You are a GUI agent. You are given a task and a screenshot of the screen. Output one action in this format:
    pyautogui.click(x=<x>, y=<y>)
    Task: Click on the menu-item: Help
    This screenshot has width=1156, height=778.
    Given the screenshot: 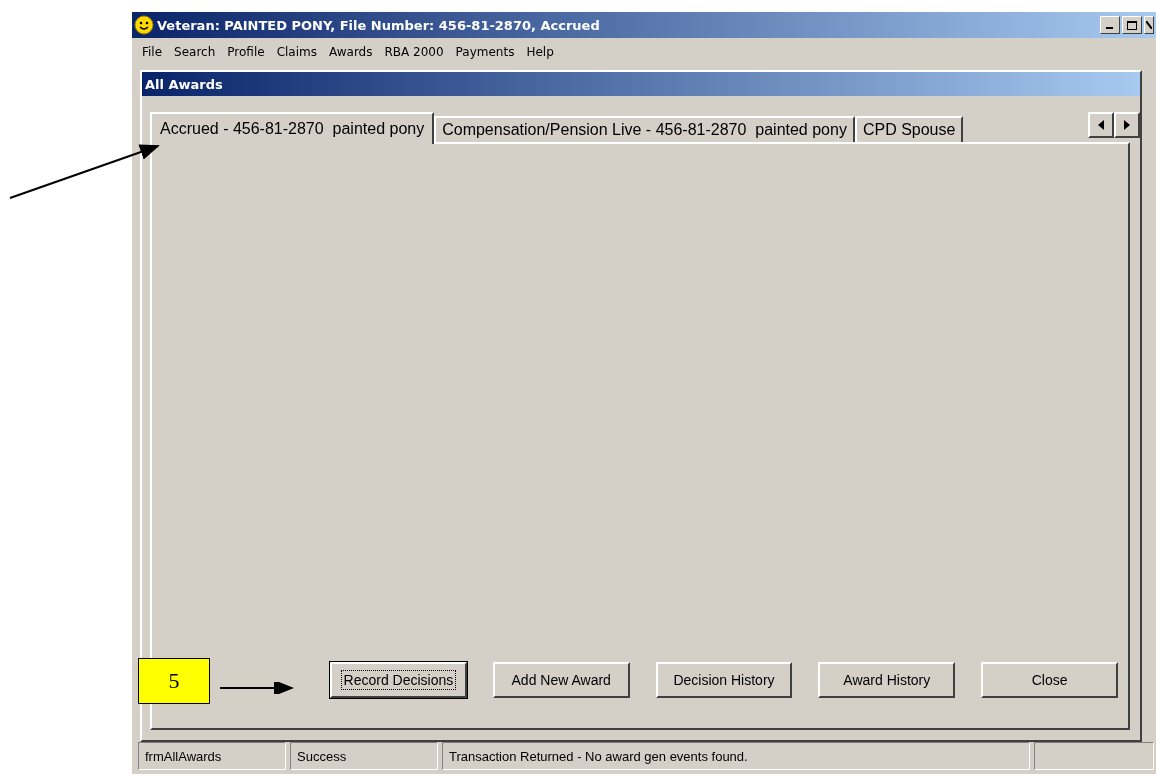 What is the action you would take?
    pyautogui.click(x=540, y=52)
    